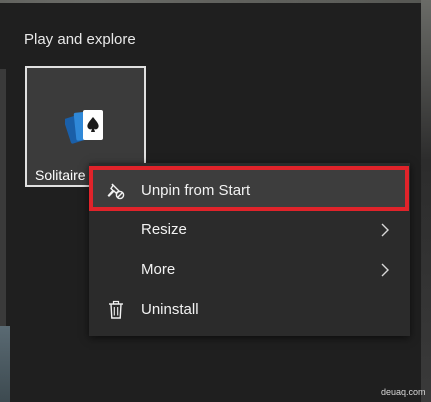 The width and height of the screenshot is (431, 402). I want to click on menu-item-resize: Resize, so click(249, 230).